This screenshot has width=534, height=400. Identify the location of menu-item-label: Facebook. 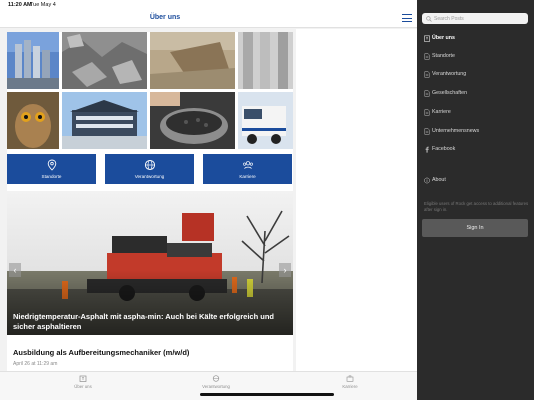
(444, 149).